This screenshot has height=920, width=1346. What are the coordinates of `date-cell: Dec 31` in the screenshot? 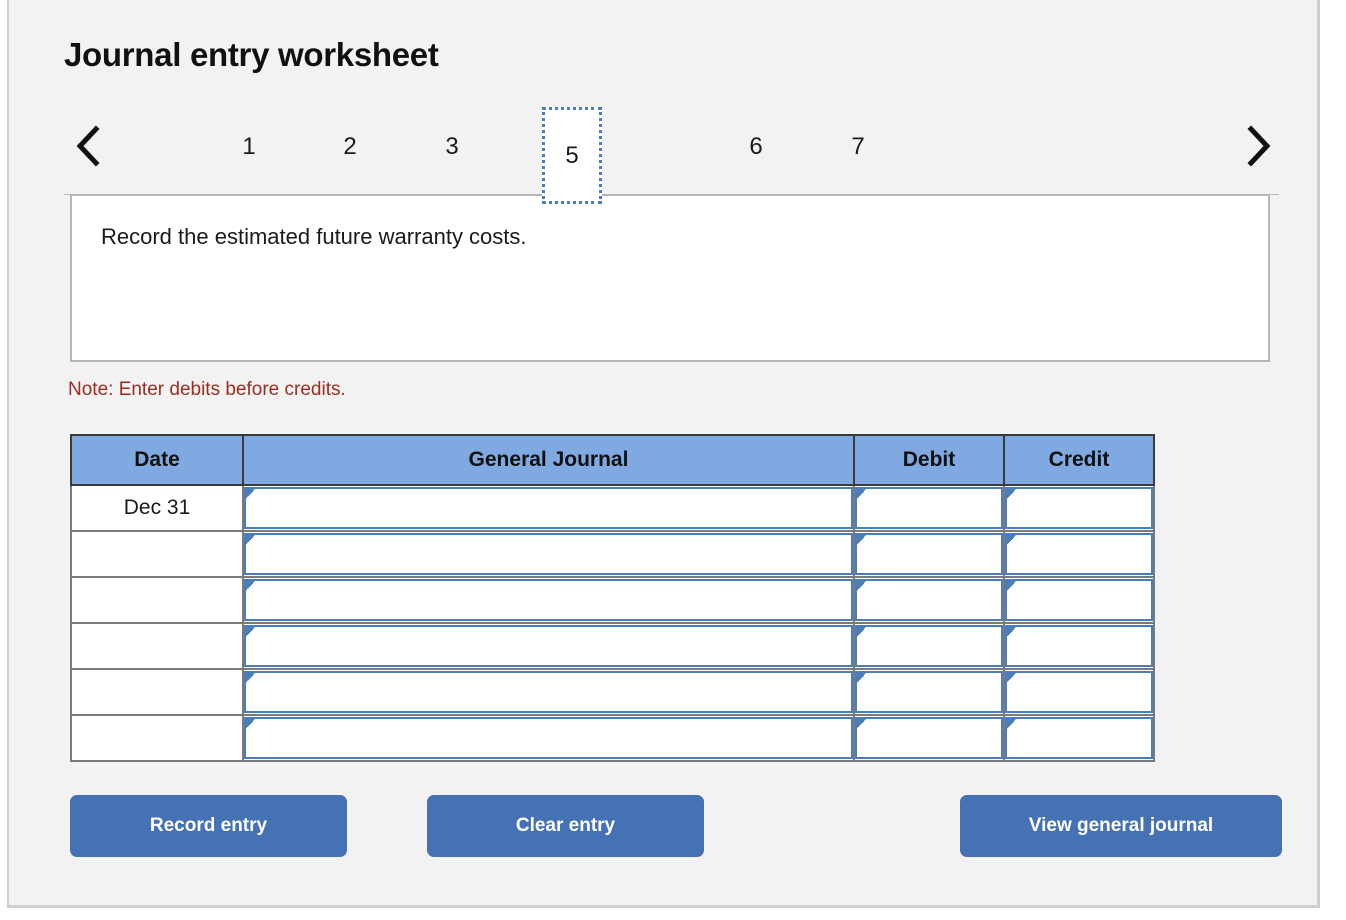 It's located at (157, 508).